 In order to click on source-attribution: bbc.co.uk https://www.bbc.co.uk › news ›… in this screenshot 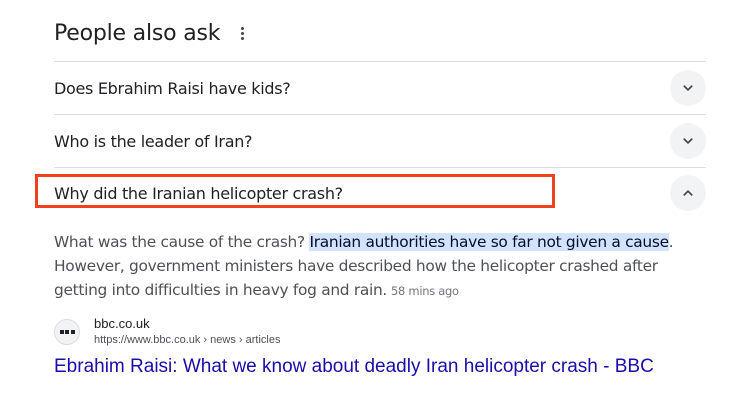, I will do `click(167, 332)`.